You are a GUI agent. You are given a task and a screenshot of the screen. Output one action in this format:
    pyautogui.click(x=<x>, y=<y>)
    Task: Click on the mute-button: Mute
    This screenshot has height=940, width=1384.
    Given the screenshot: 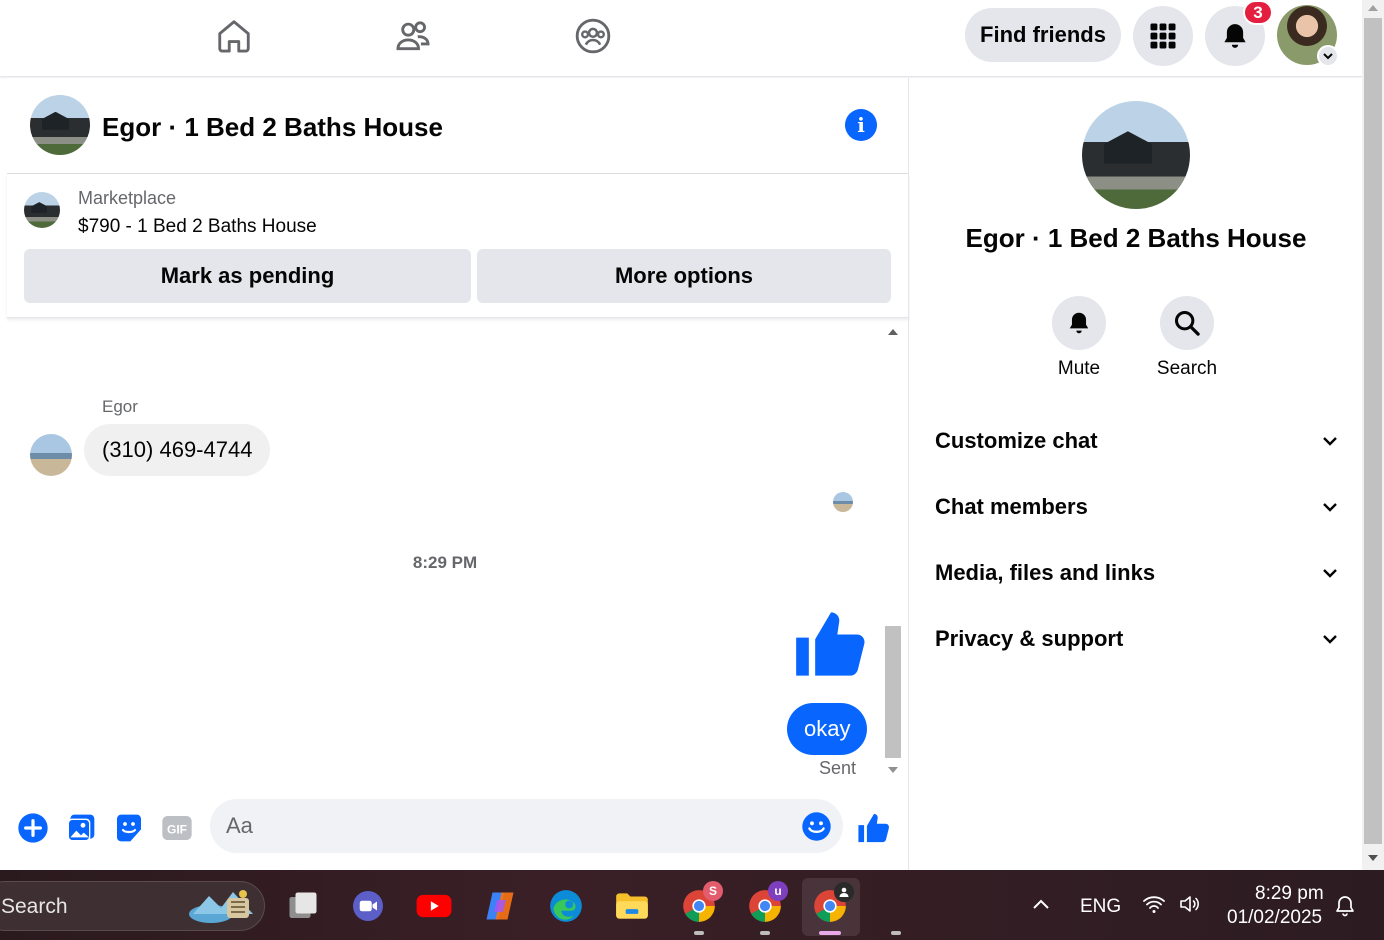 What is the action you would take?
    pyautogui.click(x=1079, y=338)
    